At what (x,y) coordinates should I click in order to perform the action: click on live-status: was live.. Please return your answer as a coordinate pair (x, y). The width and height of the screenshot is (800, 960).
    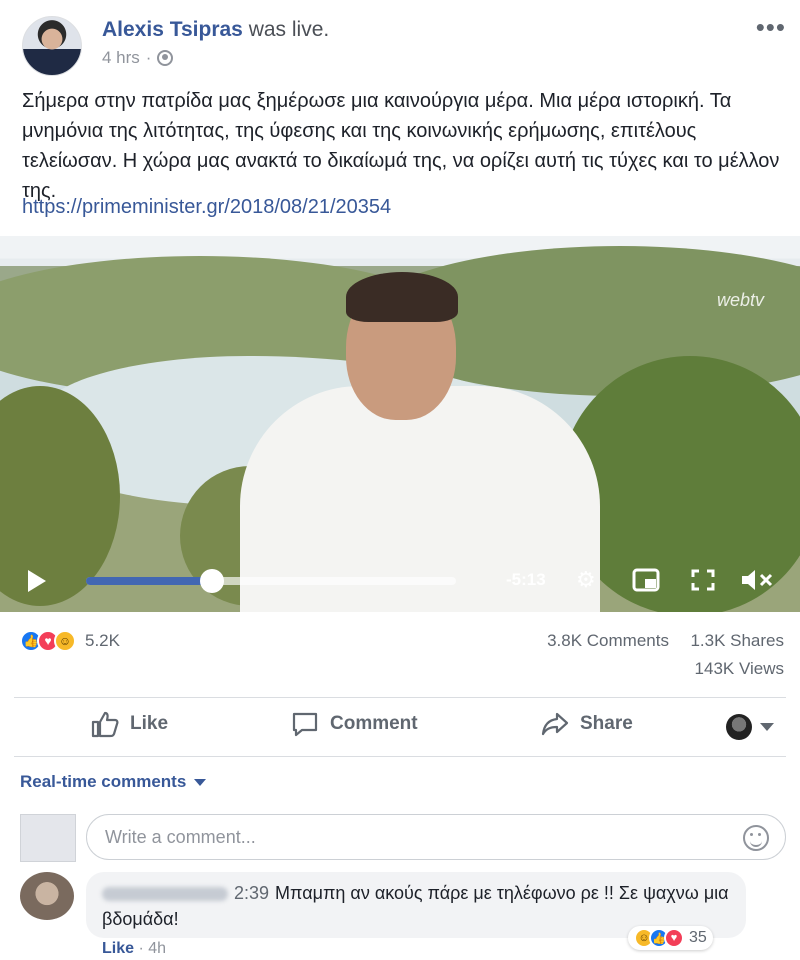
    Looking at the image, I should click on (289, 29).